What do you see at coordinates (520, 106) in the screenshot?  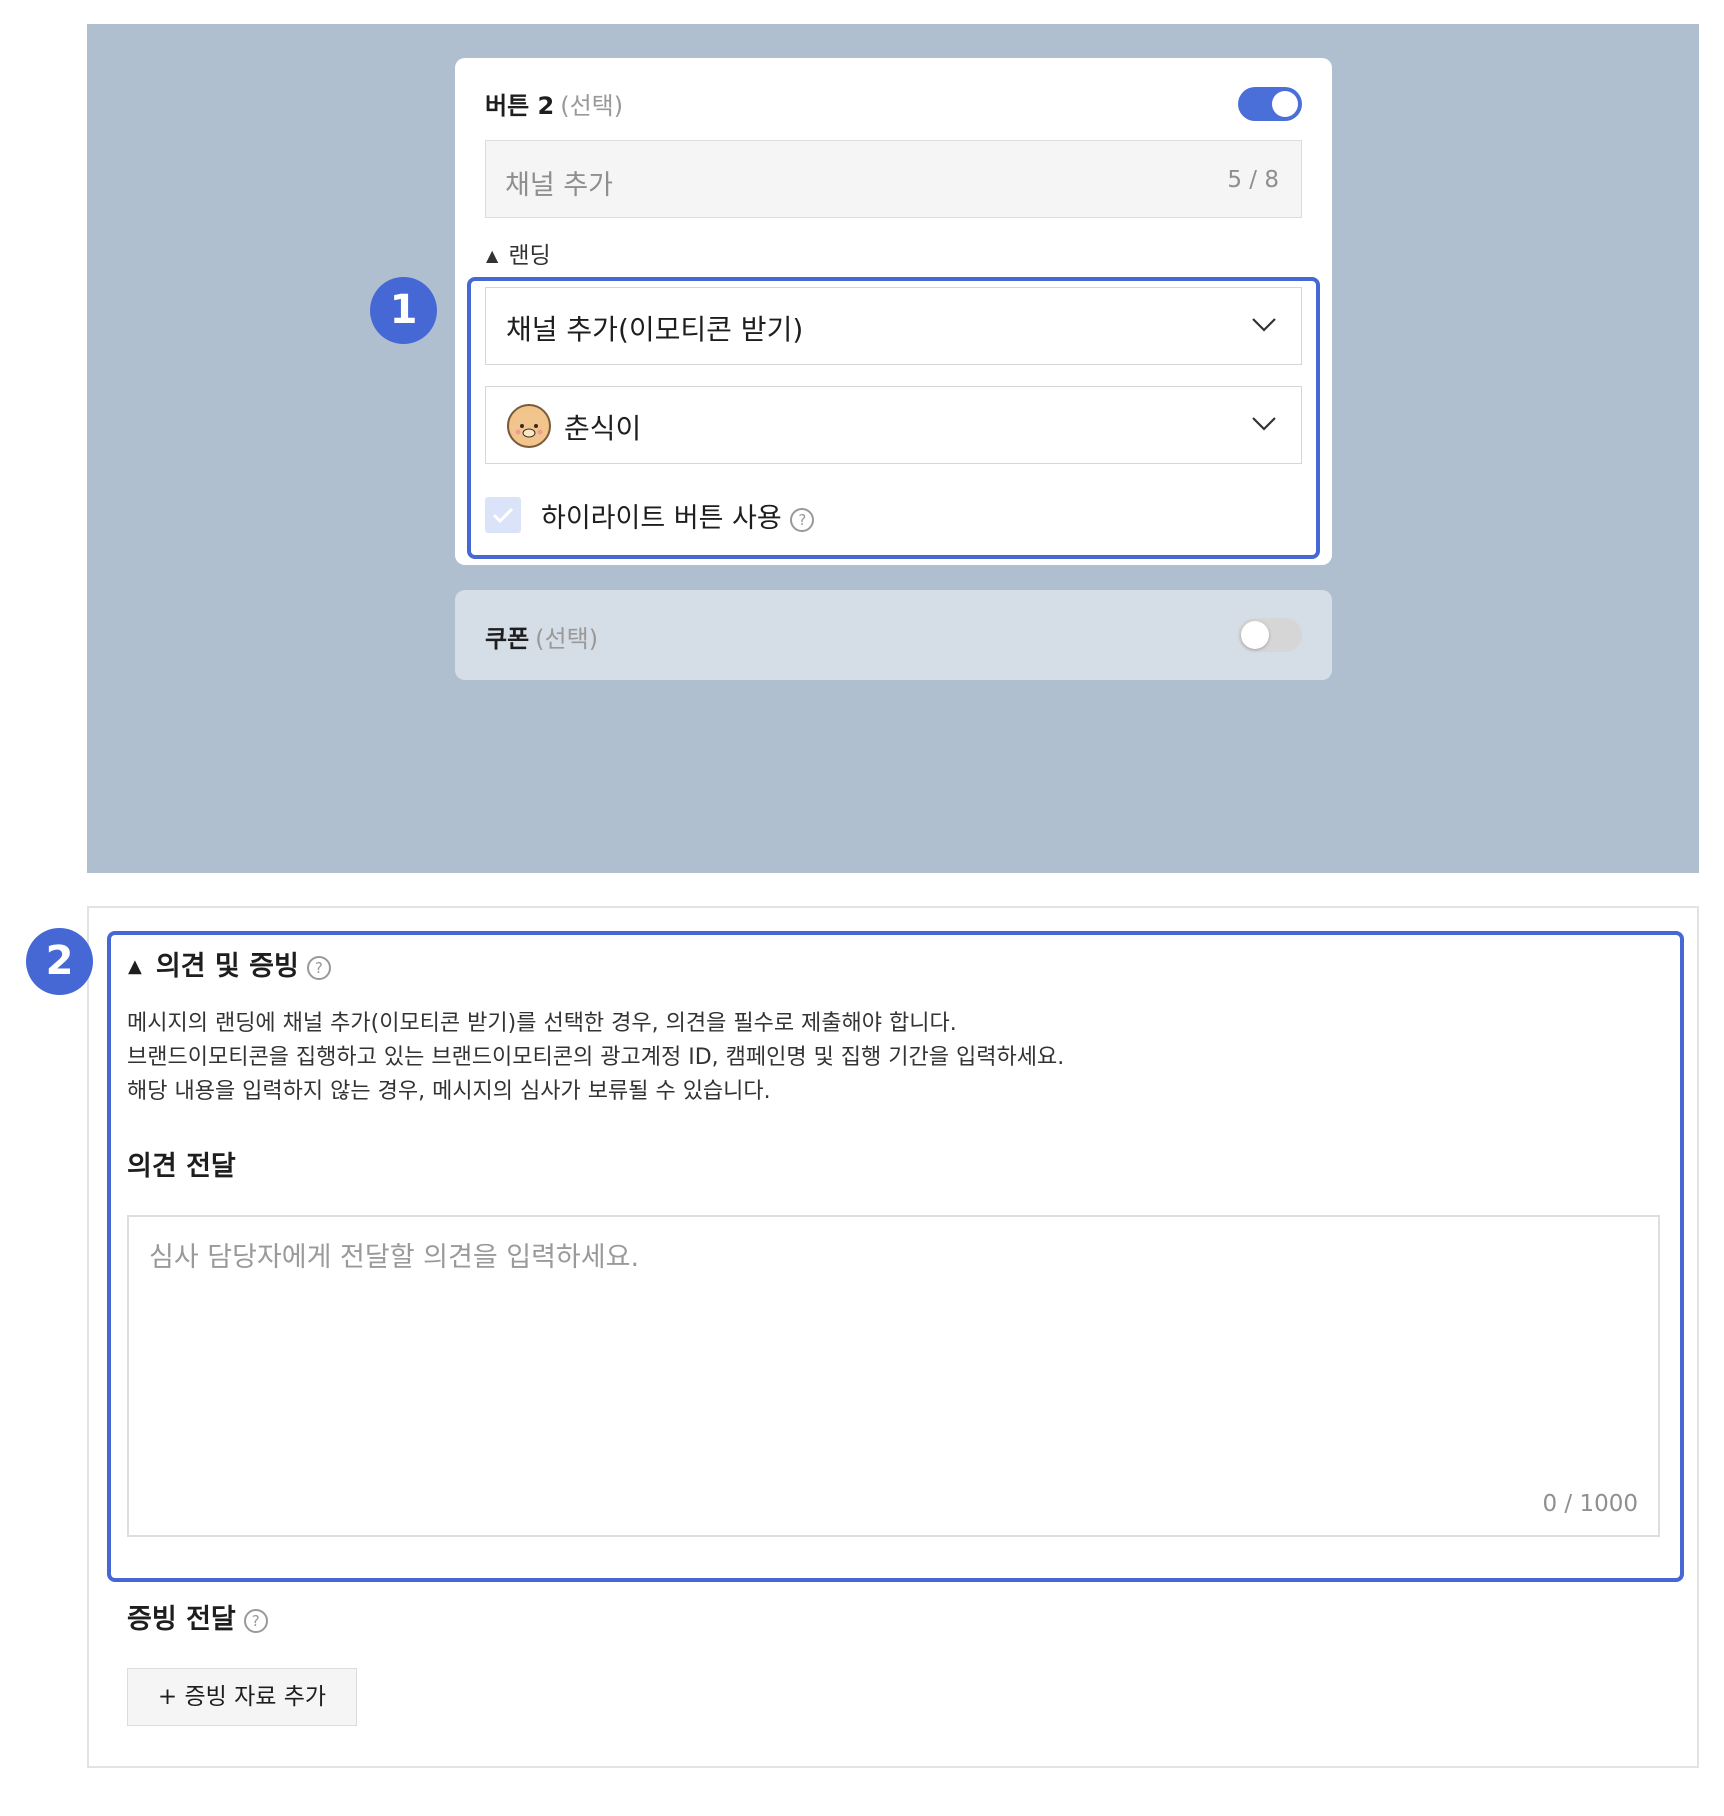 I see `button2-title-text: 버튼 2` at bounding box center [520, 106].